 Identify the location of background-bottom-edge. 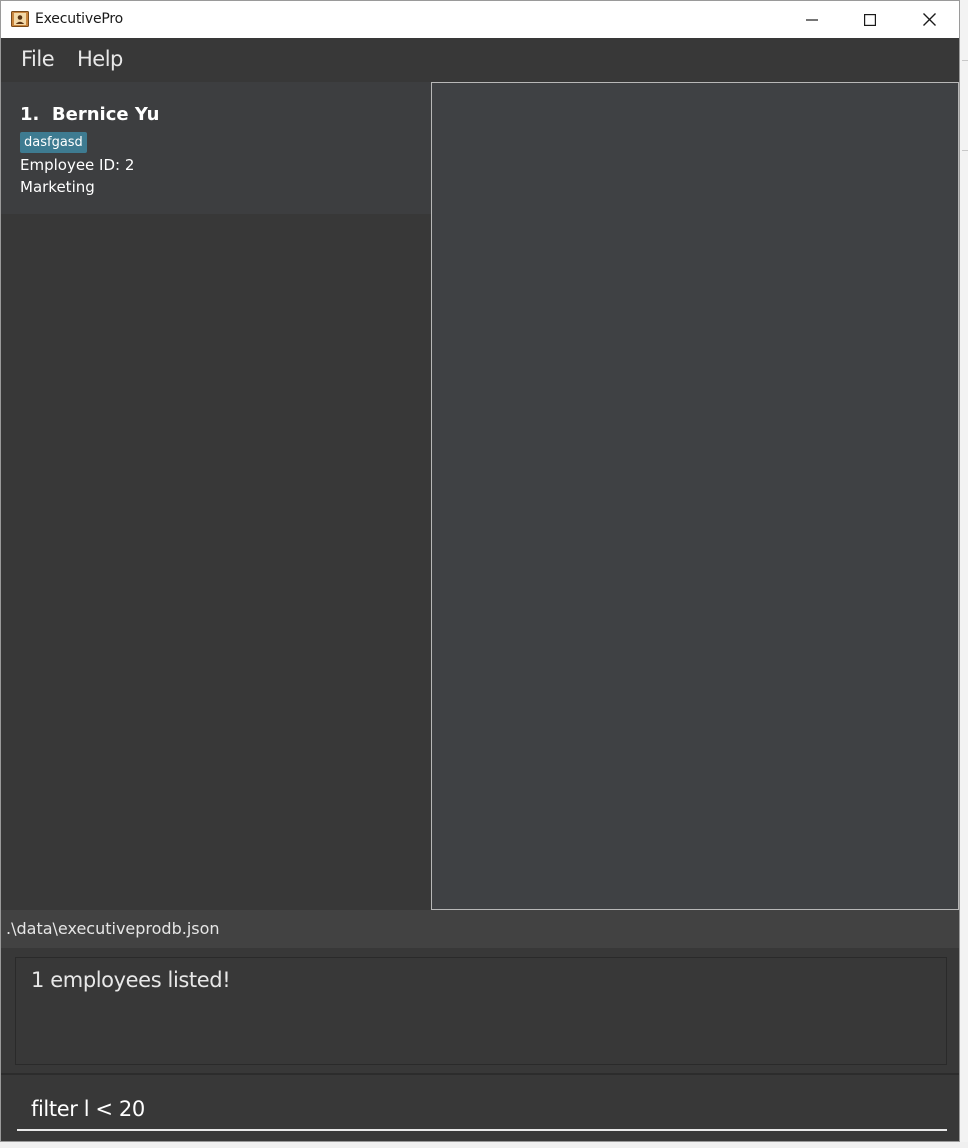
(484, 1145).